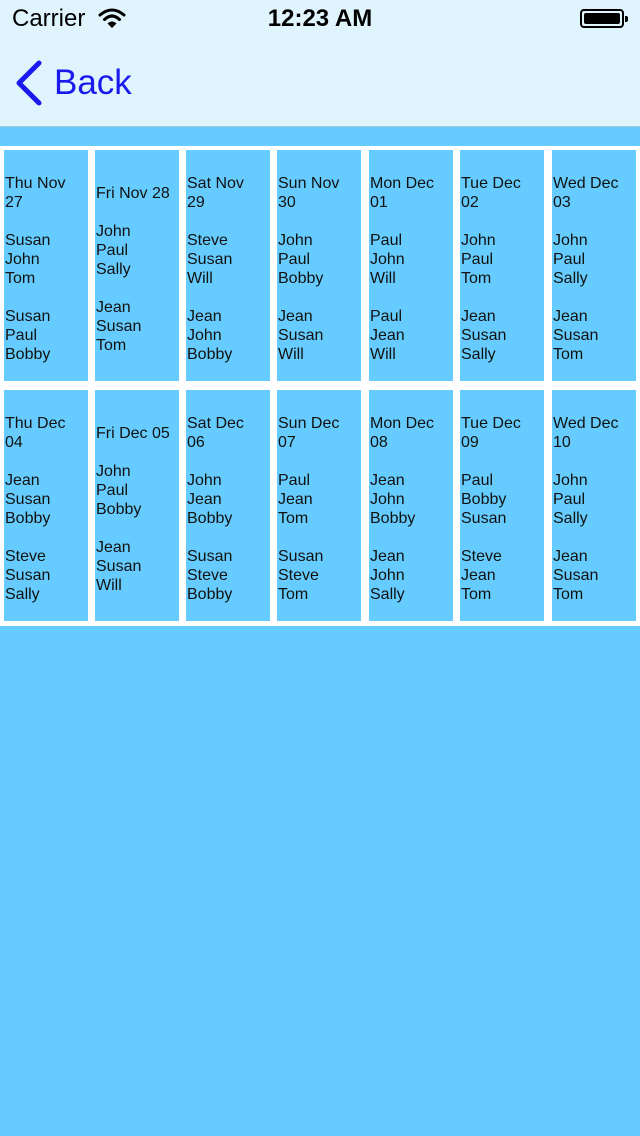  What do you see at coordinates (14, 442) in the screenshot?
I see `date-line: 04` at bounding box center [14, 442].